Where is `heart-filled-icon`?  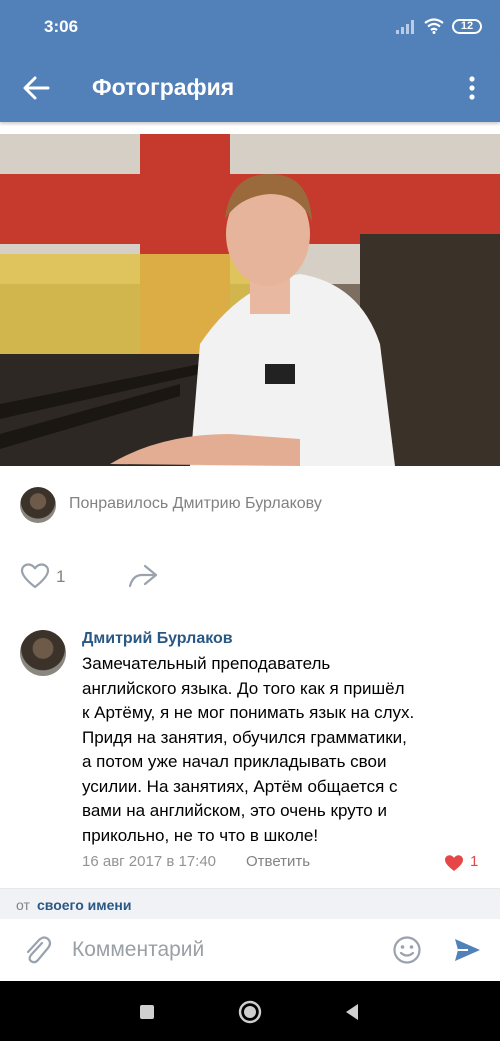
heart-filled-icon is located at coordinates (454, 863).